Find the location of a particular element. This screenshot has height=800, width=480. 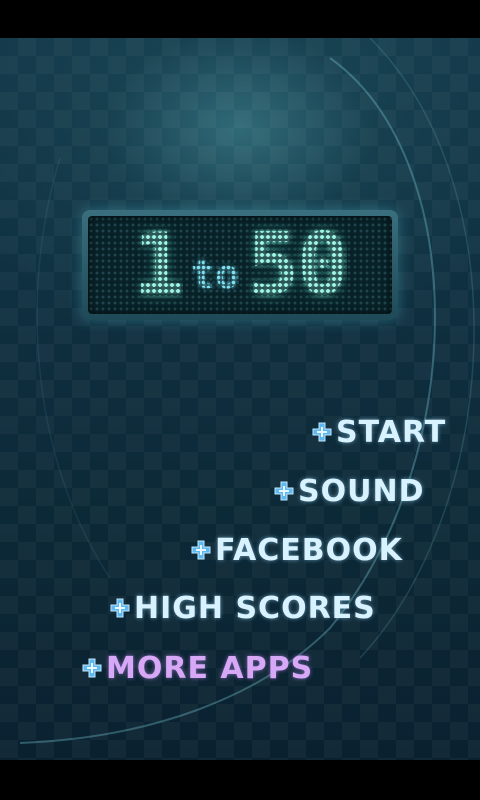

high-scores-button: HIGH SCORES is located at coordinates (243, 608).